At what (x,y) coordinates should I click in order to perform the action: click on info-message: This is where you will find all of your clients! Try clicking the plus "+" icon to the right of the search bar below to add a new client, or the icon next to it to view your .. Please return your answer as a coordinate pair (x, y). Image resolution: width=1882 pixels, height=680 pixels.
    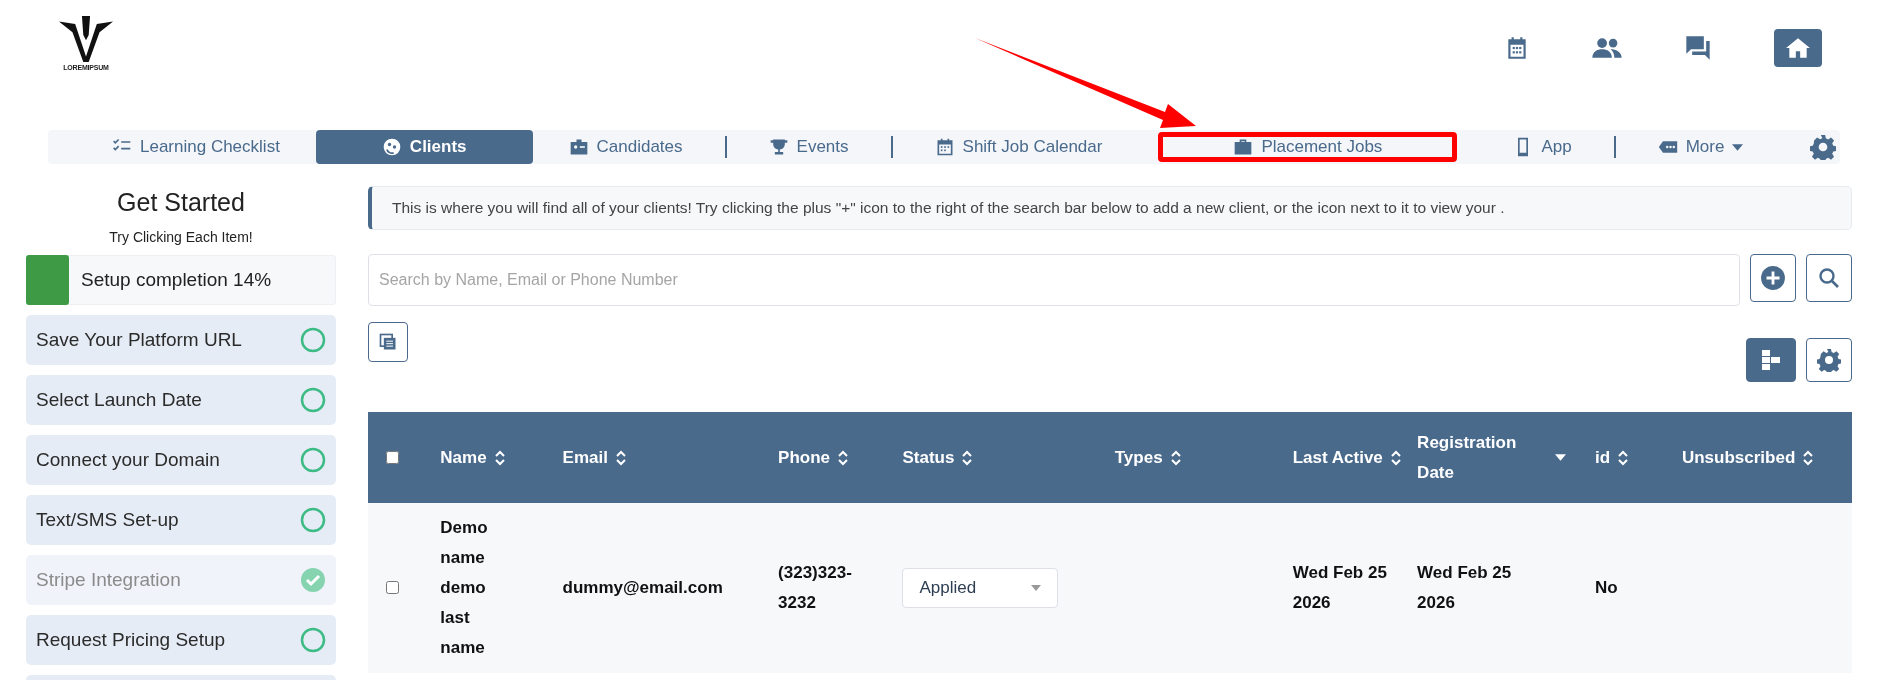
    Looking at the image, I should click on (1110, 208).